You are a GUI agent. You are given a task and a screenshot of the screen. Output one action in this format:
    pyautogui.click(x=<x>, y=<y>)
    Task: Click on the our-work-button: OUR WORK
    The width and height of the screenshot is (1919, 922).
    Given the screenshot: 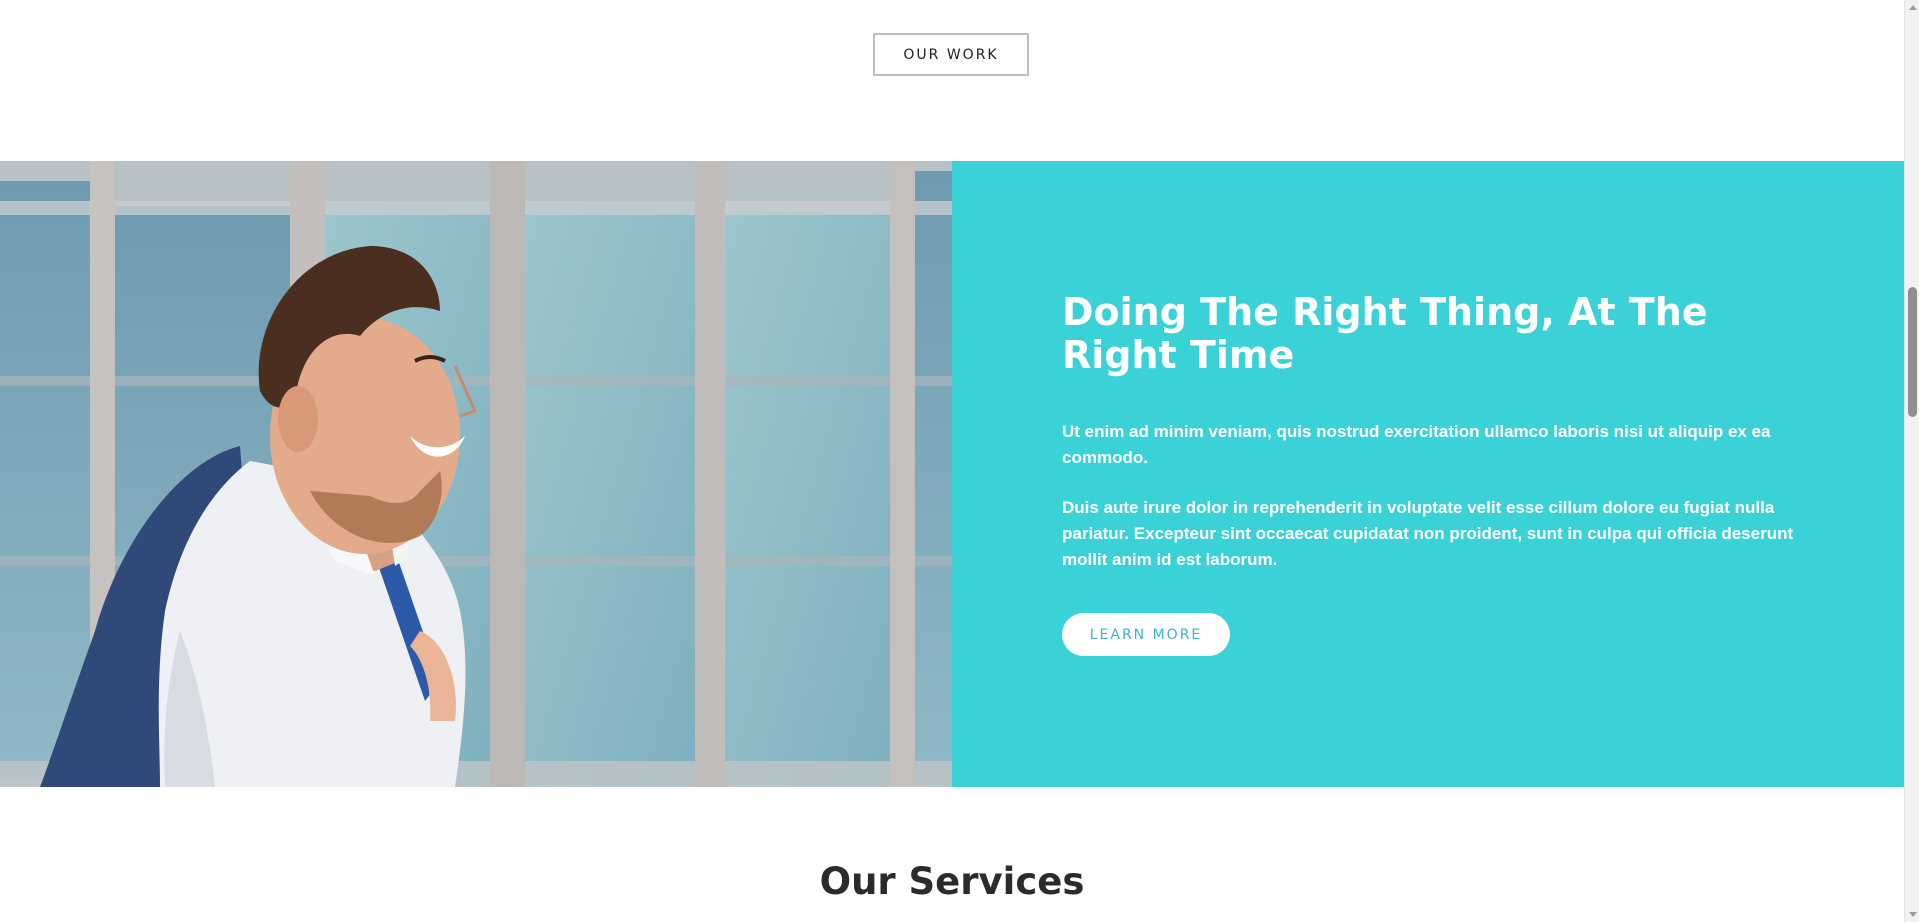 What is the action you would take?
    pyautogui.click(x=951, y=54)
    